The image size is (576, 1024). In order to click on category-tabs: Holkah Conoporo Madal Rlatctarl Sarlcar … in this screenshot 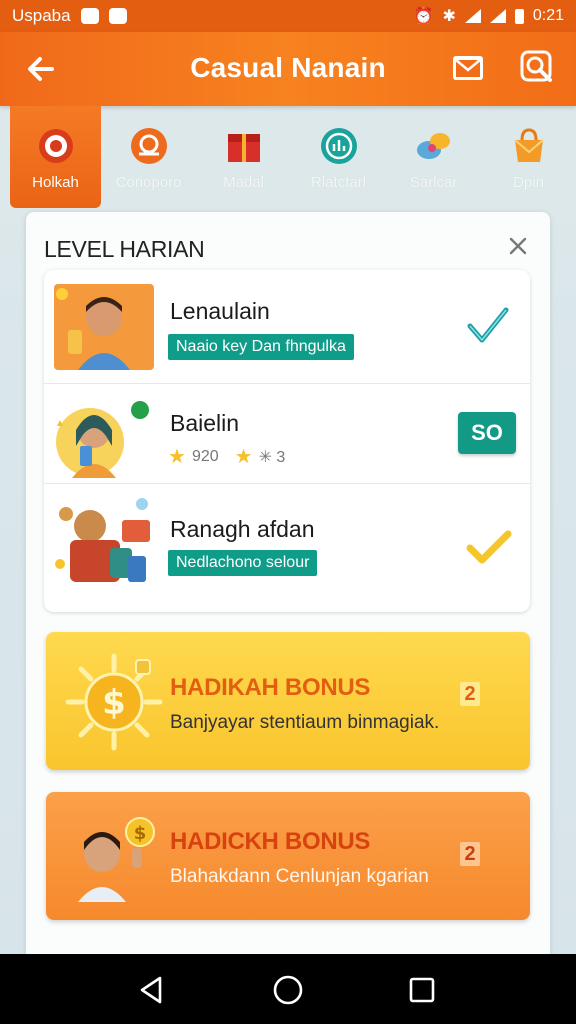, I will do `click(288, 158)`.